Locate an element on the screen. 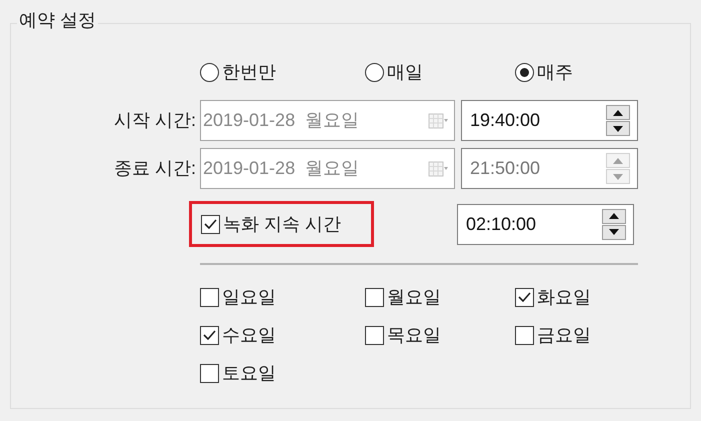 The image size is (701, 421). radio-label: 매일 is located at coordinates (405, 72).